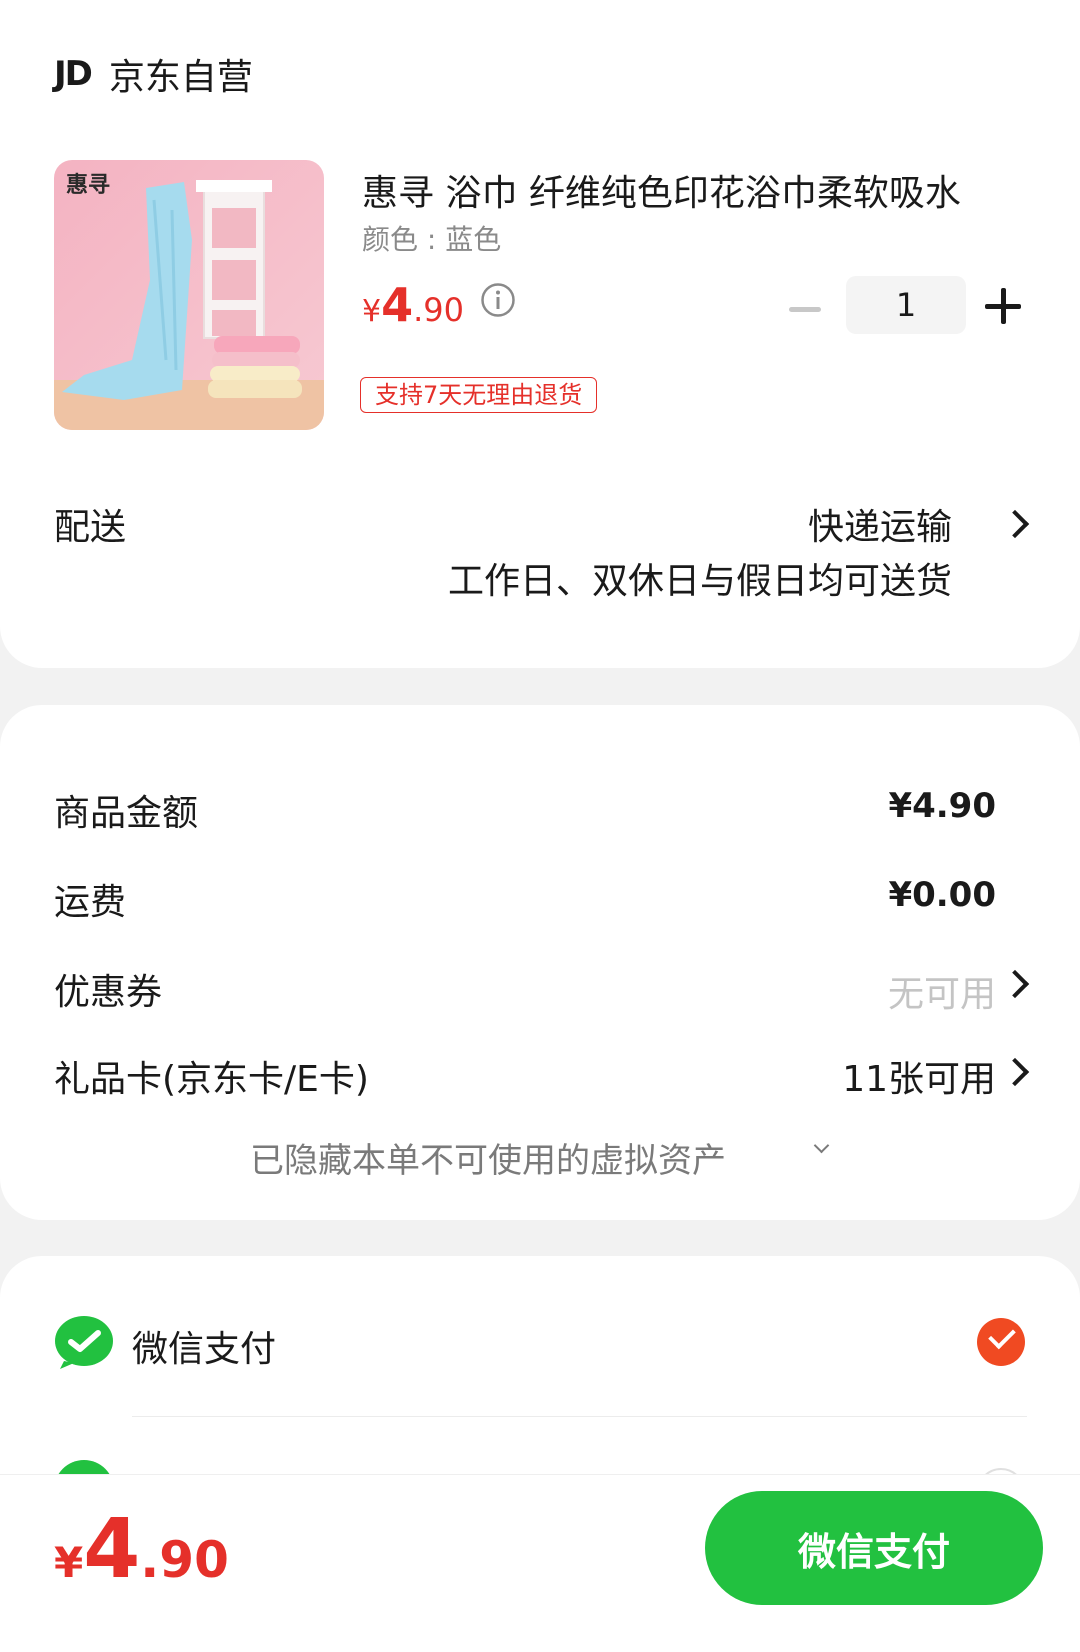 The image size is (1080, 1652). I want to click on shipping-fee-value: ¥0.00, so click(942, 895).